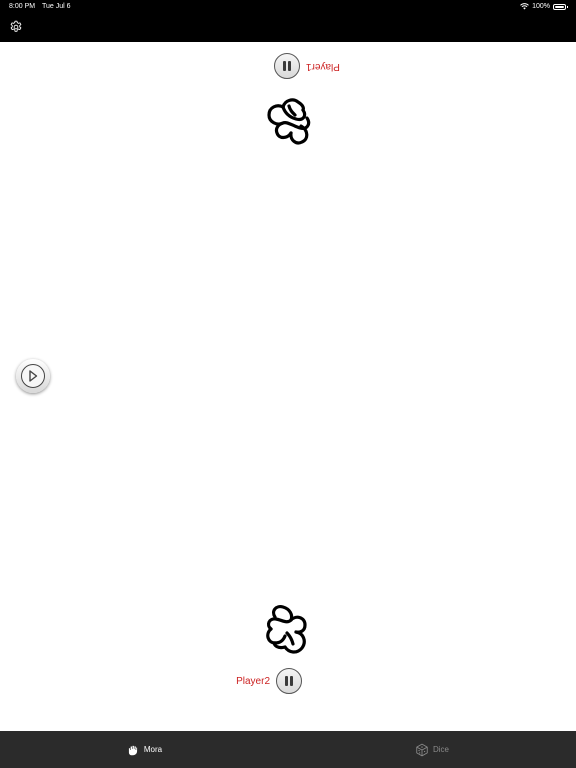  I want to click on status-bar: 8:00 PM Tue Jul 6 100%, so click(288, 7).